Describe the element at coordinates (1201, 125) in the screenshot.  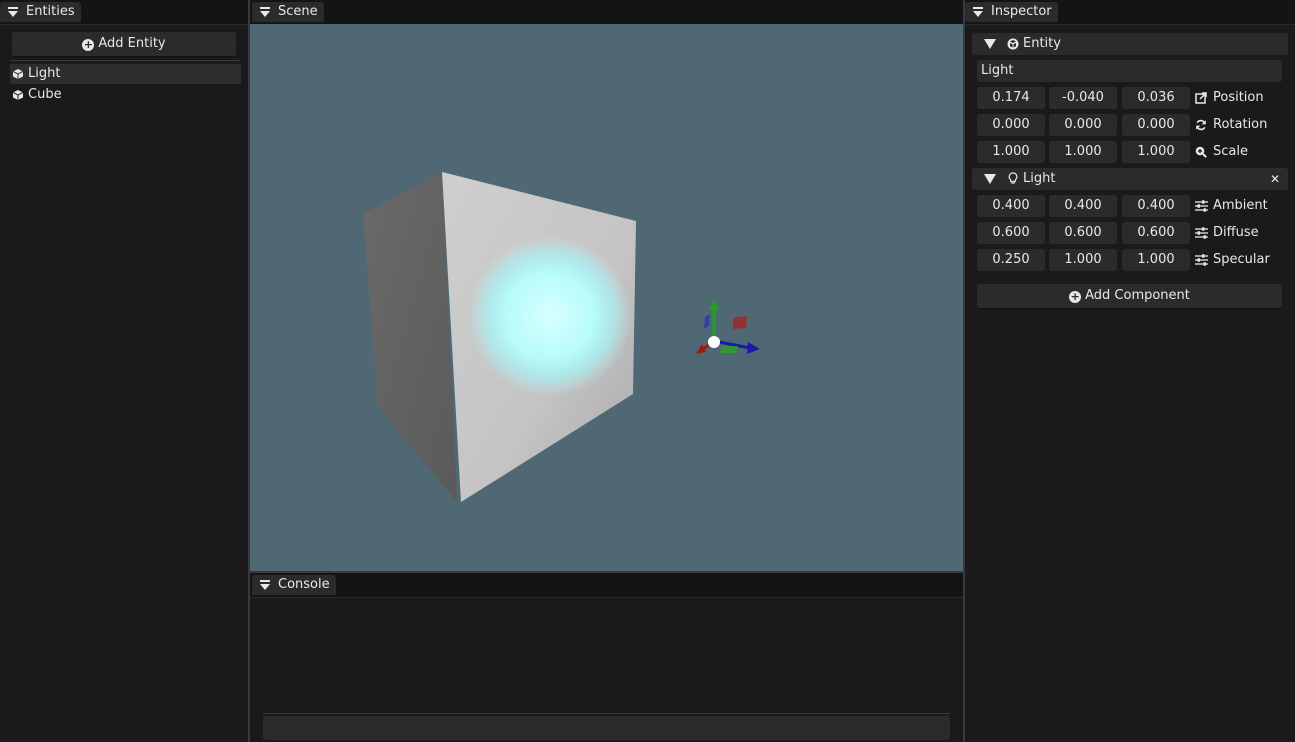
I see `refresh-icon` at that location.